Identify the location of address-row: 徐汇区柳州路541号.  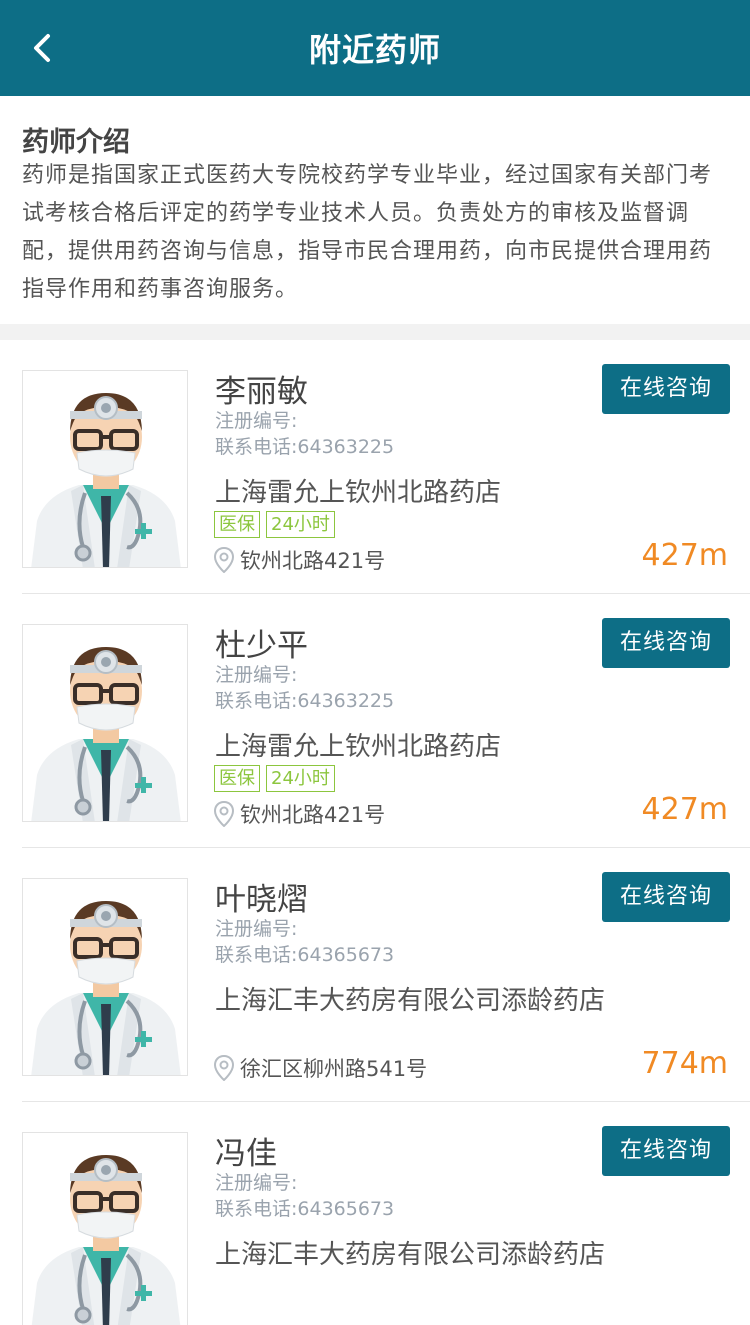
(320, 1068).